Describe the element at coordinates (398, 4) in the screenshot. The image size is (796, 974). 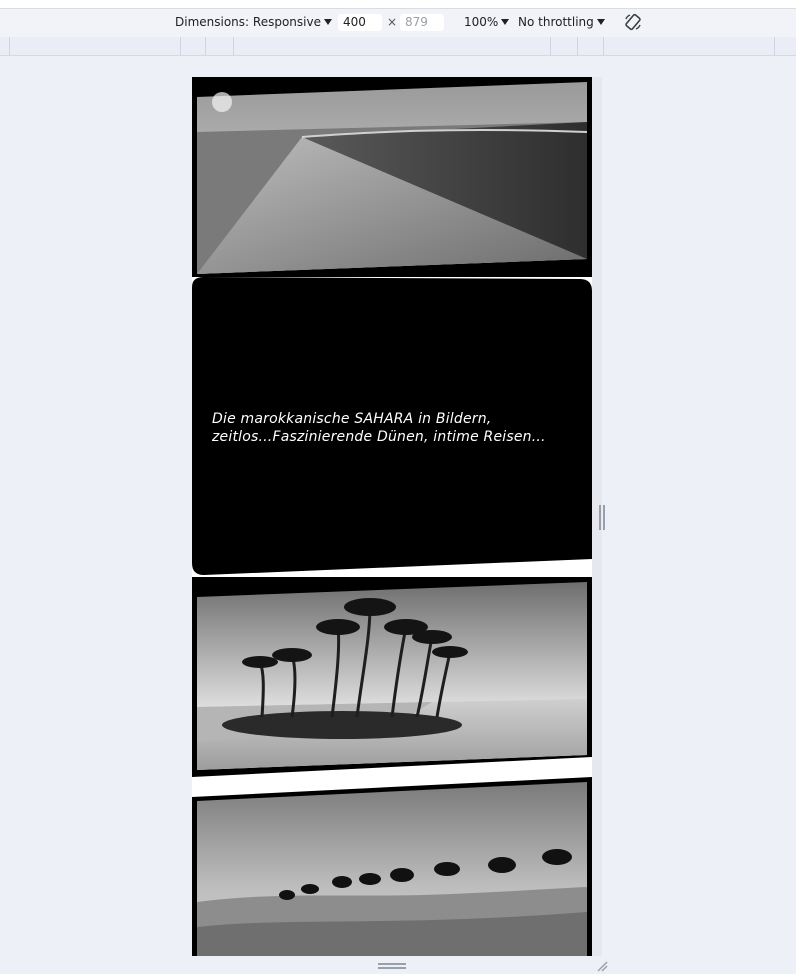
I see `browser-top-strip` at that location.